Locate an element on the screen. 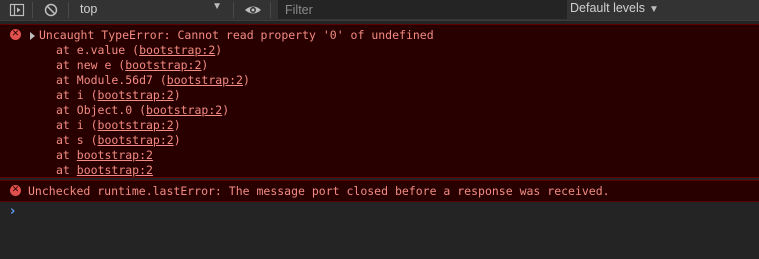 Image resolution: width=759 pixels, height=259 pixels. eye-icon is located at coordinates (253, 10).